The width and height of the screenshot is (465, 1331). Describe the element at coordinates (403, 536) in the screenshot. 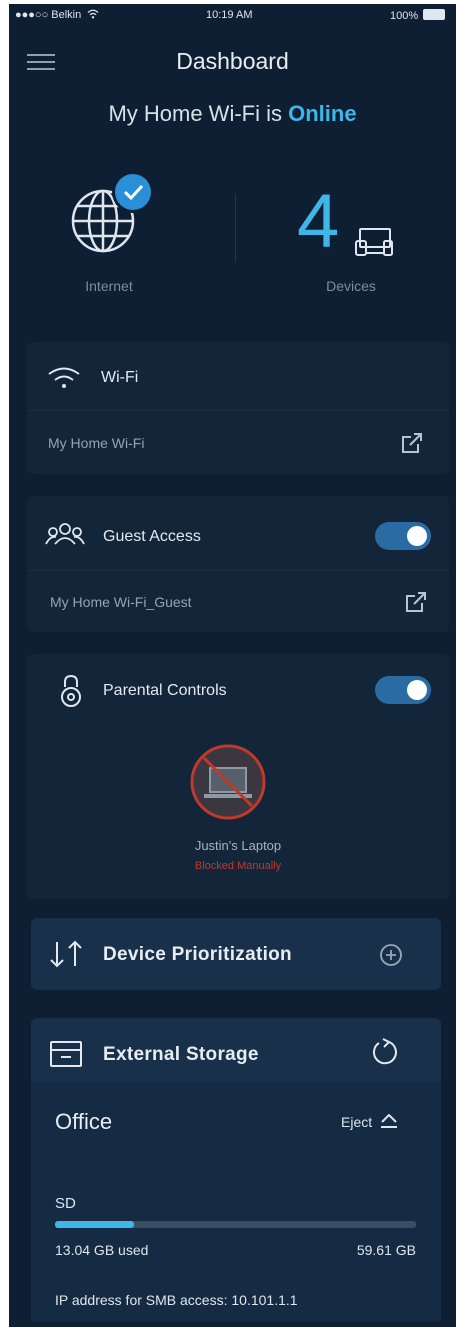

I see `guest-access-toggle` at that location.